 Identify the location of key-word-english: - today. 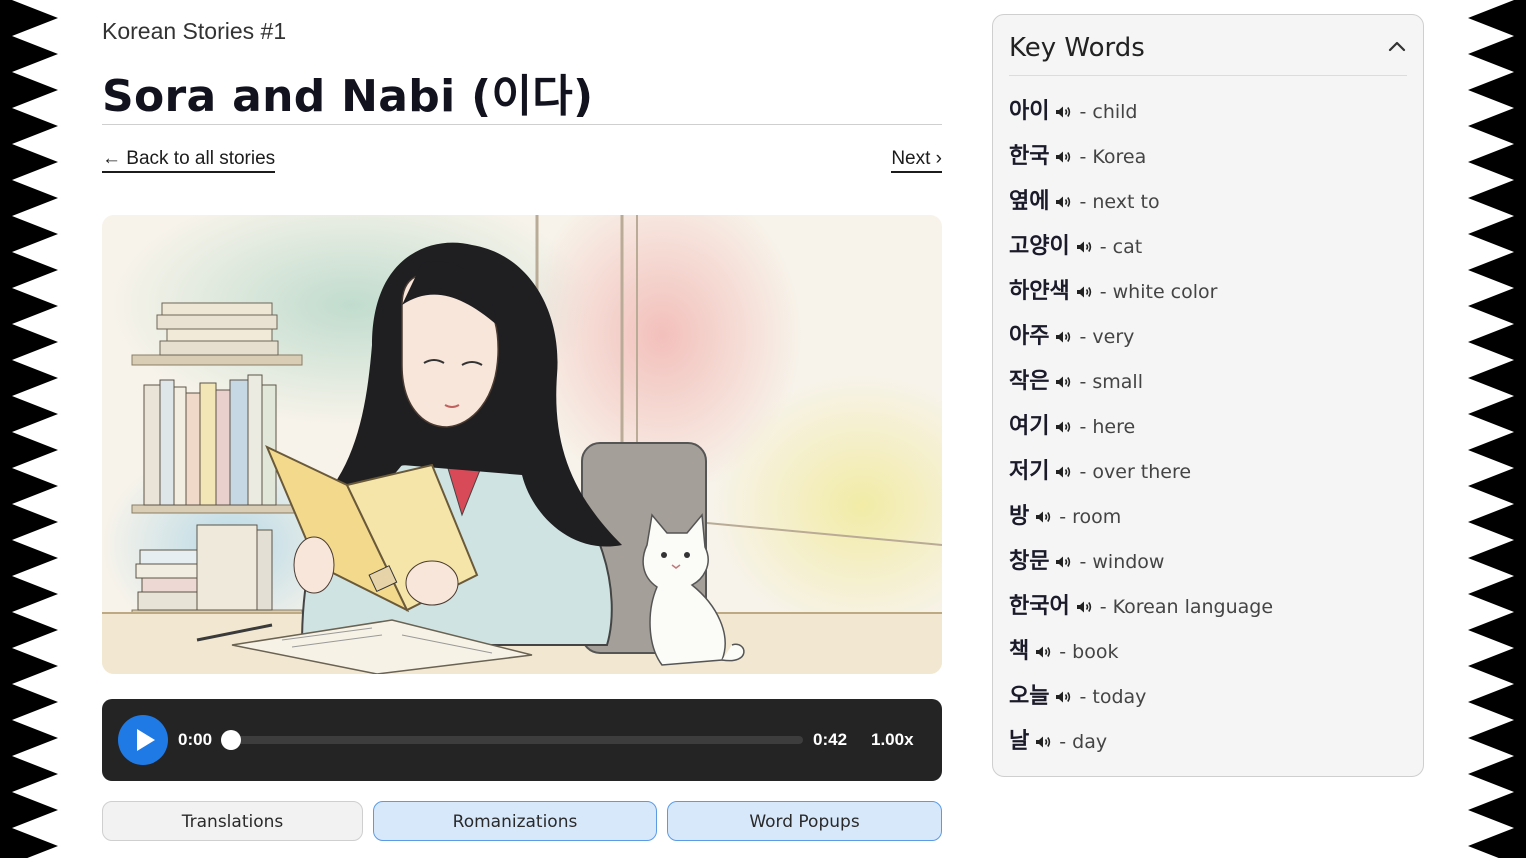
(1113, 697).